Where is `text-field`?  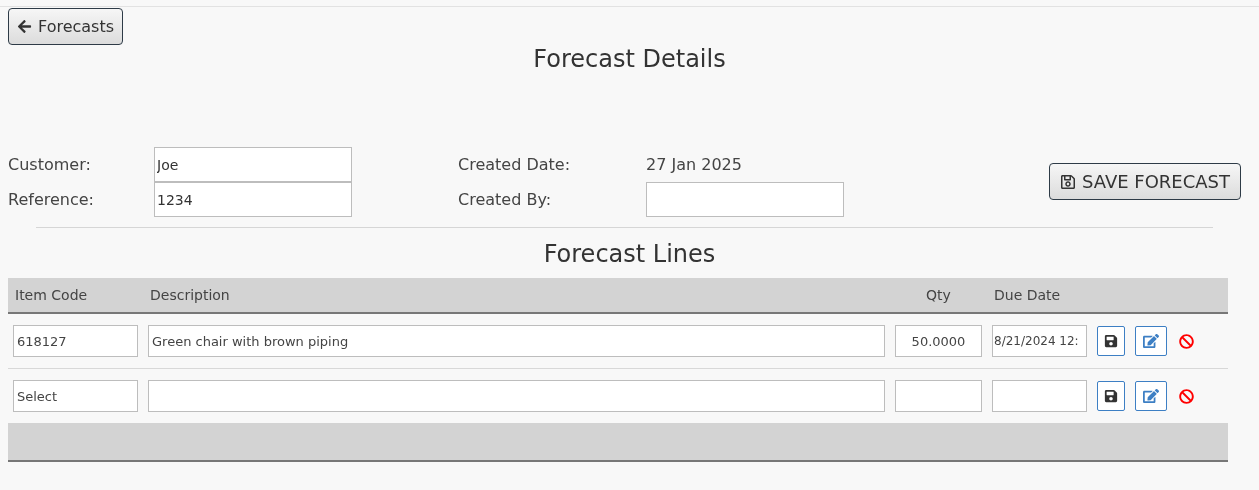
text-field is located at coordinates (745, 199).